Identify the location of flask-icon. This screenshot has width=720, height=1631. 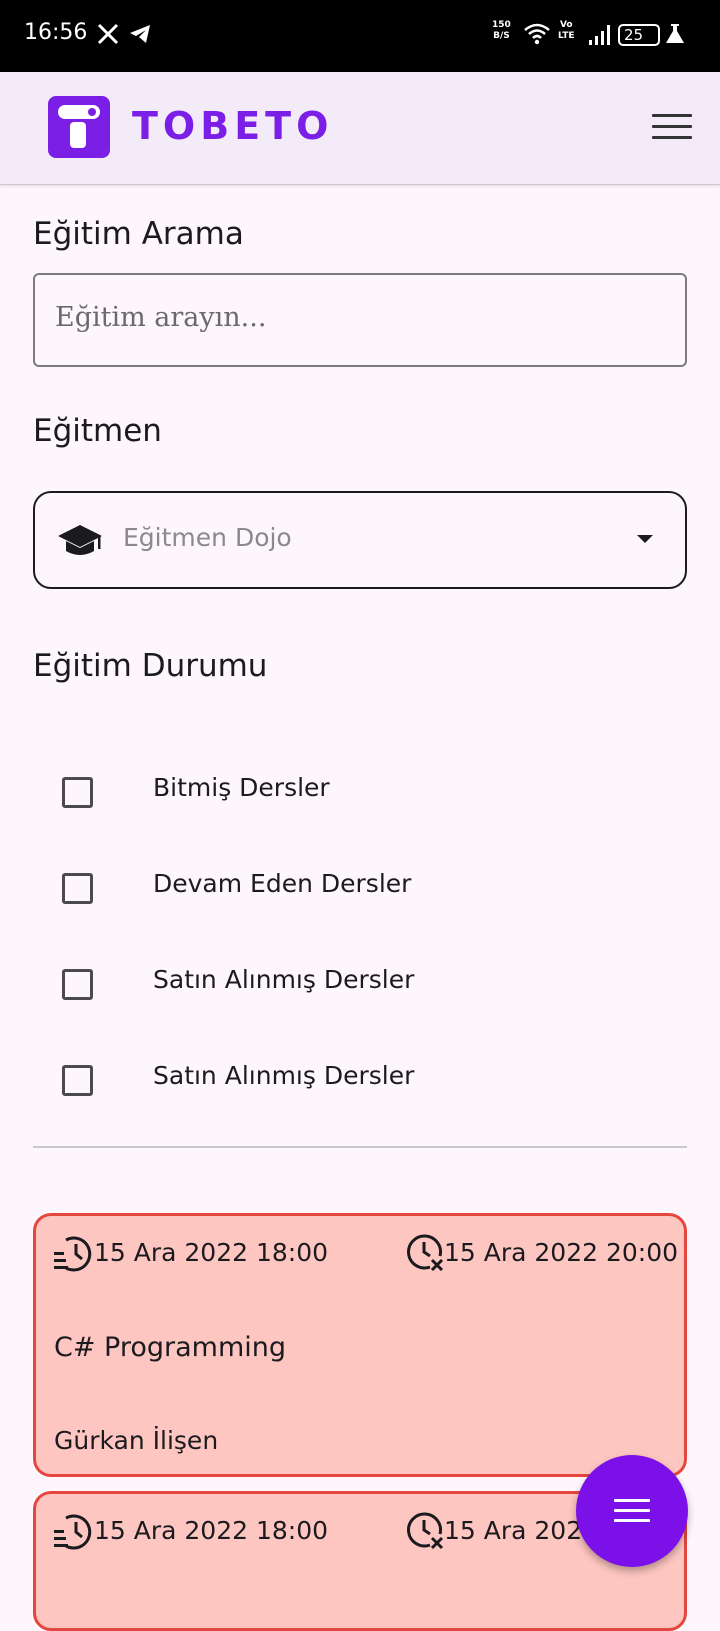
(675, 33).